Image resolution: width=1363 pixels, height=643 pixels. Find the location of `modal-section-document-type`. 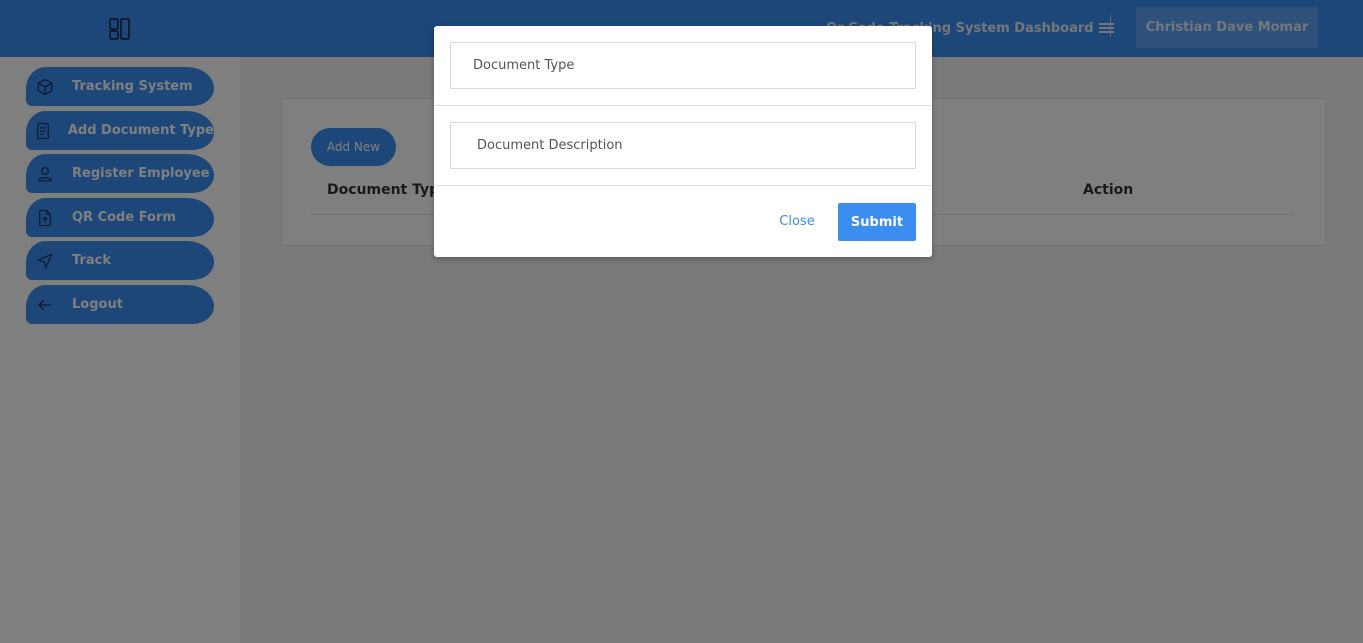

modal-section-document-type is located at coordinates (683, 66).